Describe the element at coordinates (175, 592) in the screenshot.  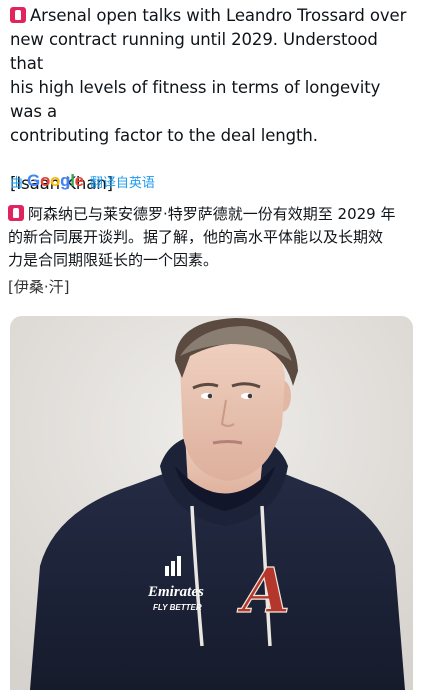
I see `shirt-sponsor-text: Emirates` at that location.